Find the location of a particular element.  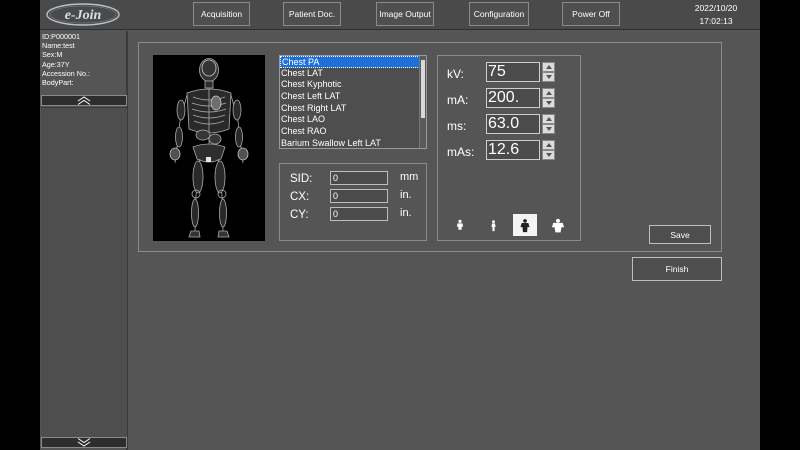

patient-bodypart: BodyPart: is located at coordinates (58, 83).